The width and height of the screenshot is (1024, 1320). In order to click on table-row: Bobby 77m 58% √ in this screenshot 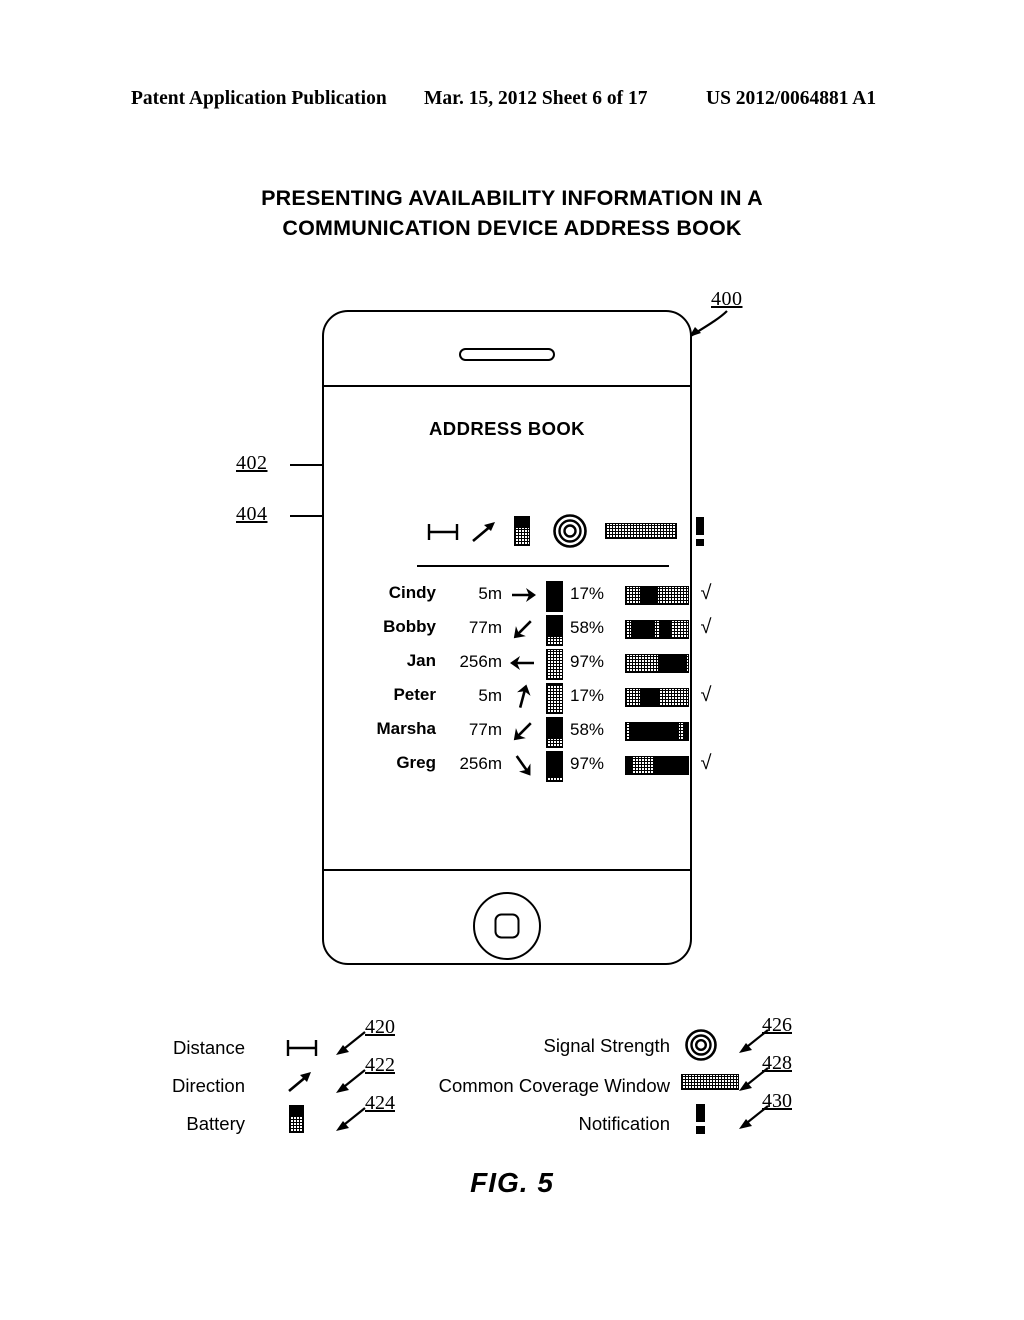, I will do `click(517, 632)`.